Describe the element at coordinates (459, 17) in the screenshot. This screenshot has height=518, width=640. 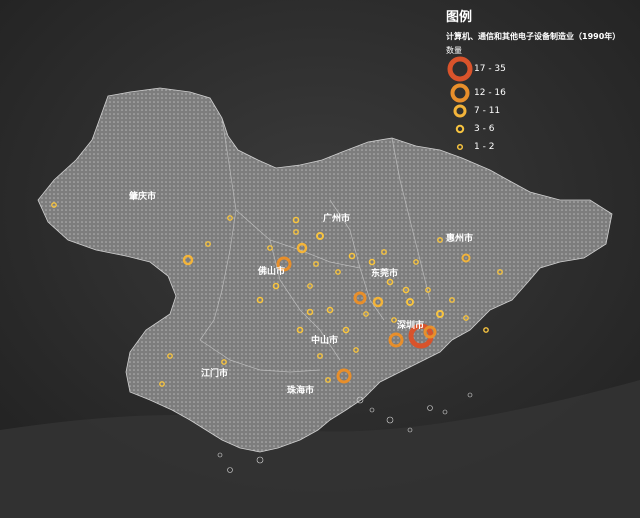
I see `legend-title: 图例` at that location.